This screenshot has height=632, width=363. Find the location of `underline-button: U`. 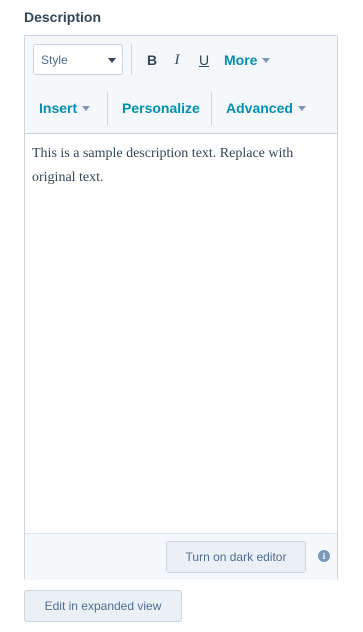

underline-button: U is located at coordinates (204, 60).